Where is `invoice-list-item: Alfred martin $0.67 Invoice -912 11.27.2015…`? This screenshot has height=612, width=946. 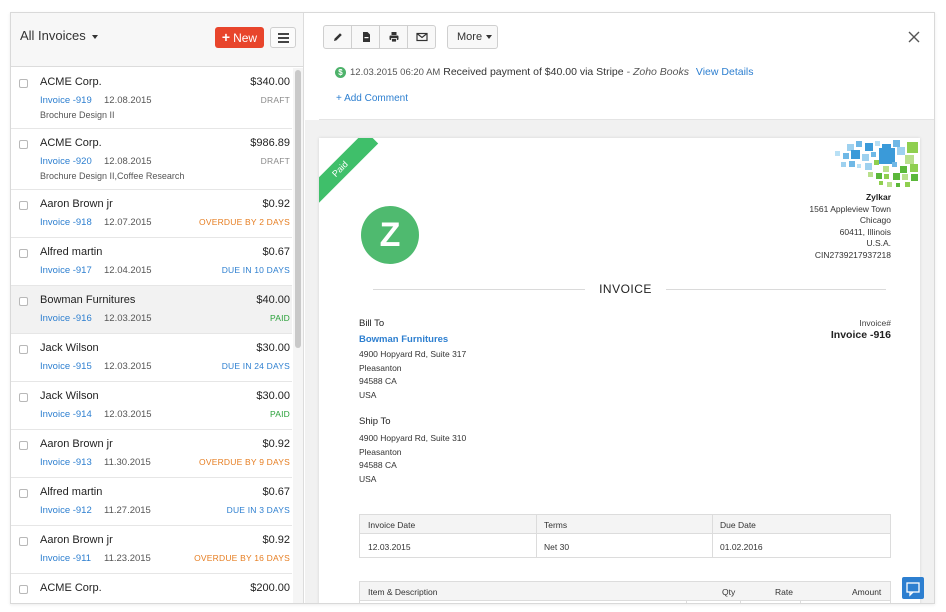
invoice-list-item: Alfred martin $0.67 Invoice -912 11.27.2015… is located at coordinates (151, 502).